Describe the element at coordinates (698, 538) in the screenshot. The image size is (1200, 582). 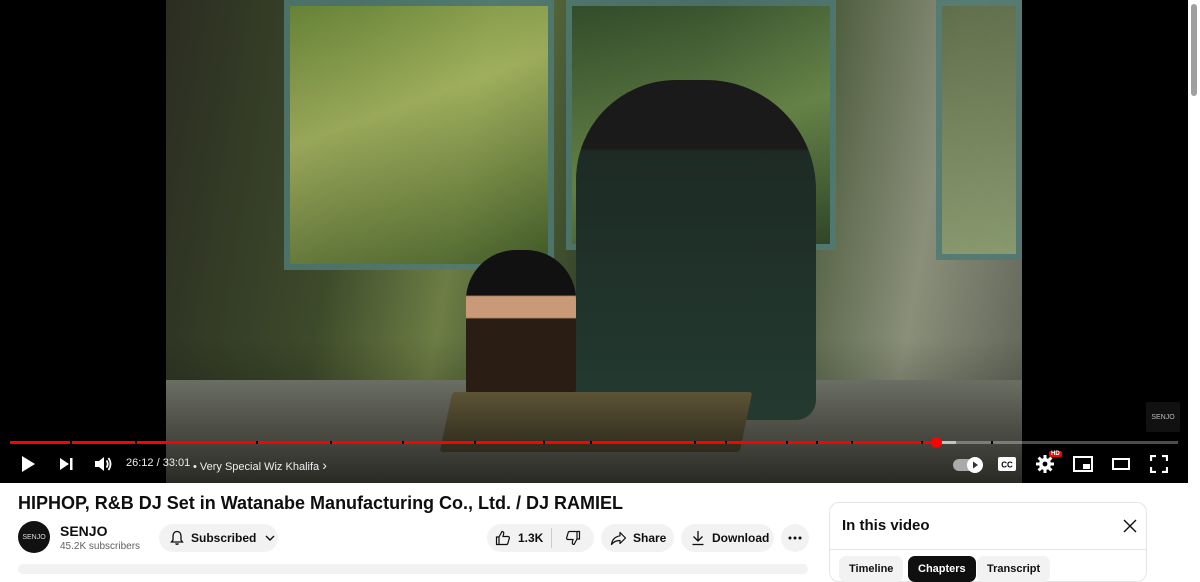
I see `download-icon` at that location.